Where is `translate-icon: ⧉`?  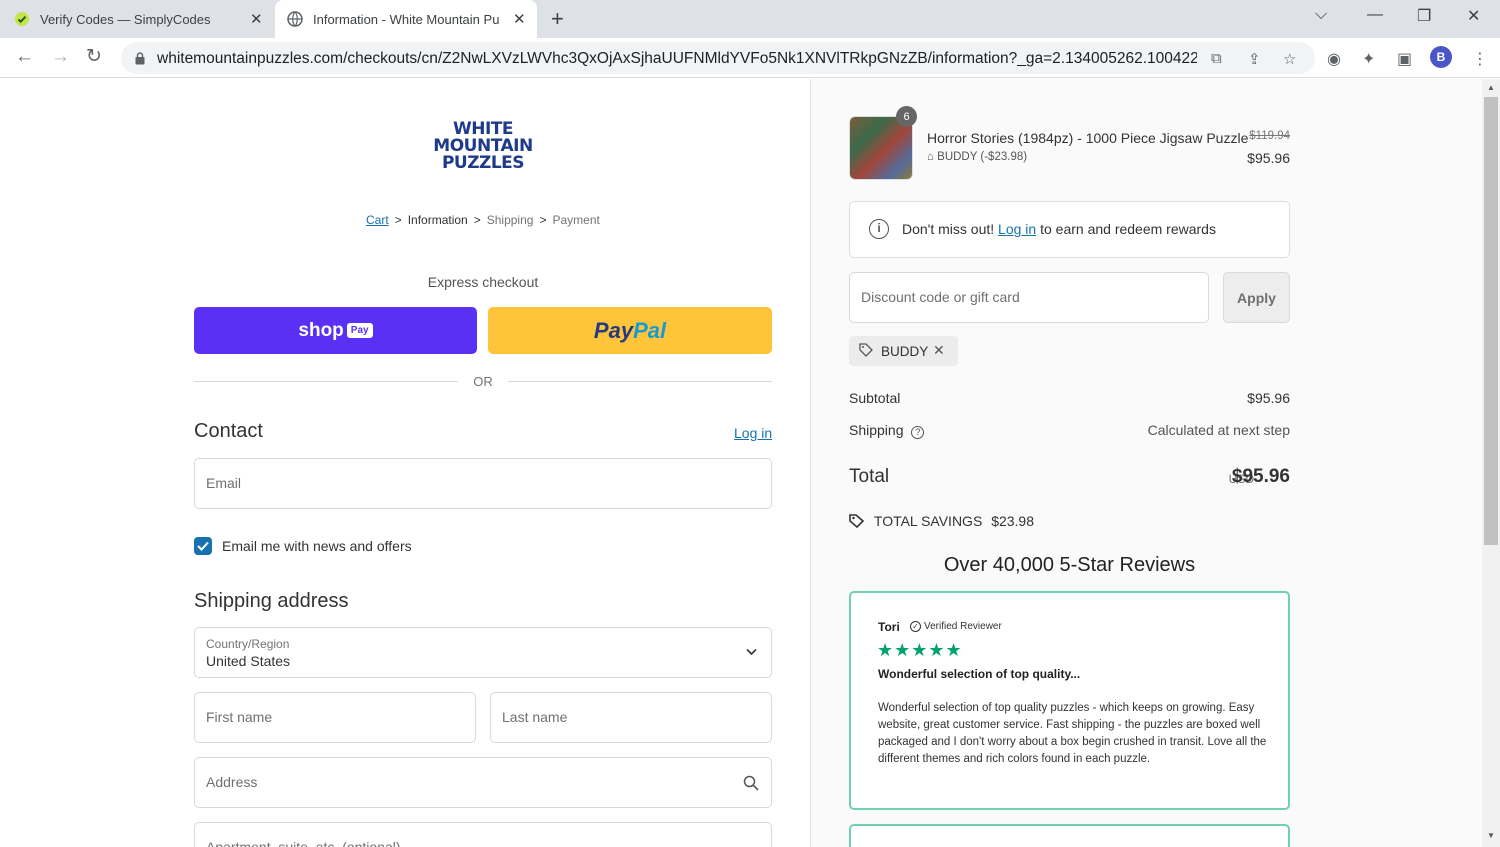 translate-icon: ⧉ is located at coordinates (1220, 59).